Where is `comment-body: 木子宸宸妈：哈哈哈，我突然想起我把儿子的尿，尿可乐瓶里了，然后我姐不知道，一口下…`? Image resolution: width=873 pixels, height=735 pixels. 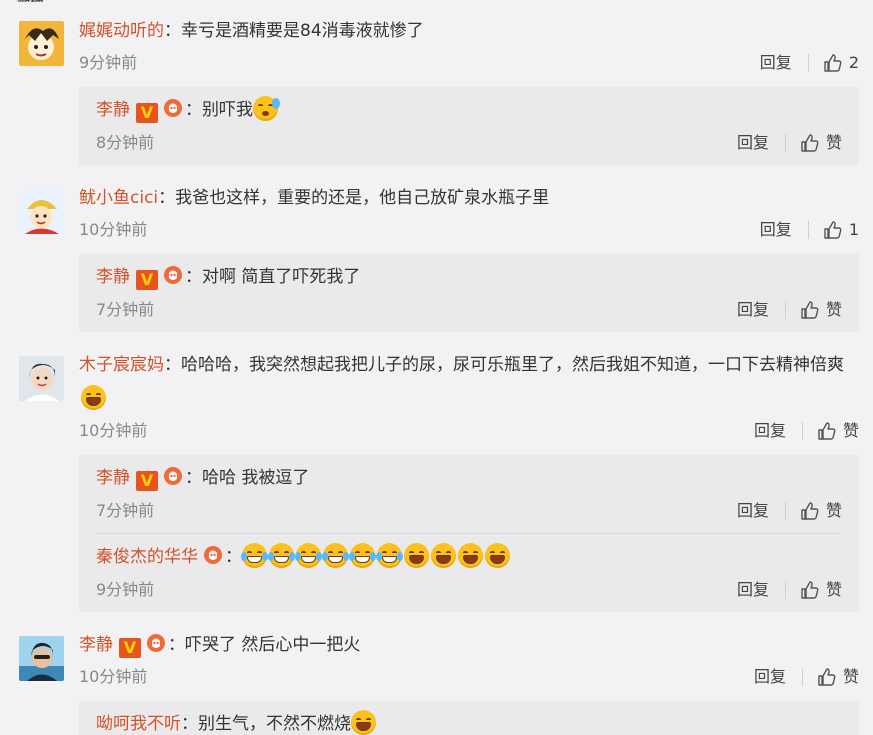 comment-body: 木子宸宸妈：哈哈哈，我突然想起我把儿子的尿，尿可乐瓶里了，然后我姐不知道，一口下… is located at coordinates (469, 382).